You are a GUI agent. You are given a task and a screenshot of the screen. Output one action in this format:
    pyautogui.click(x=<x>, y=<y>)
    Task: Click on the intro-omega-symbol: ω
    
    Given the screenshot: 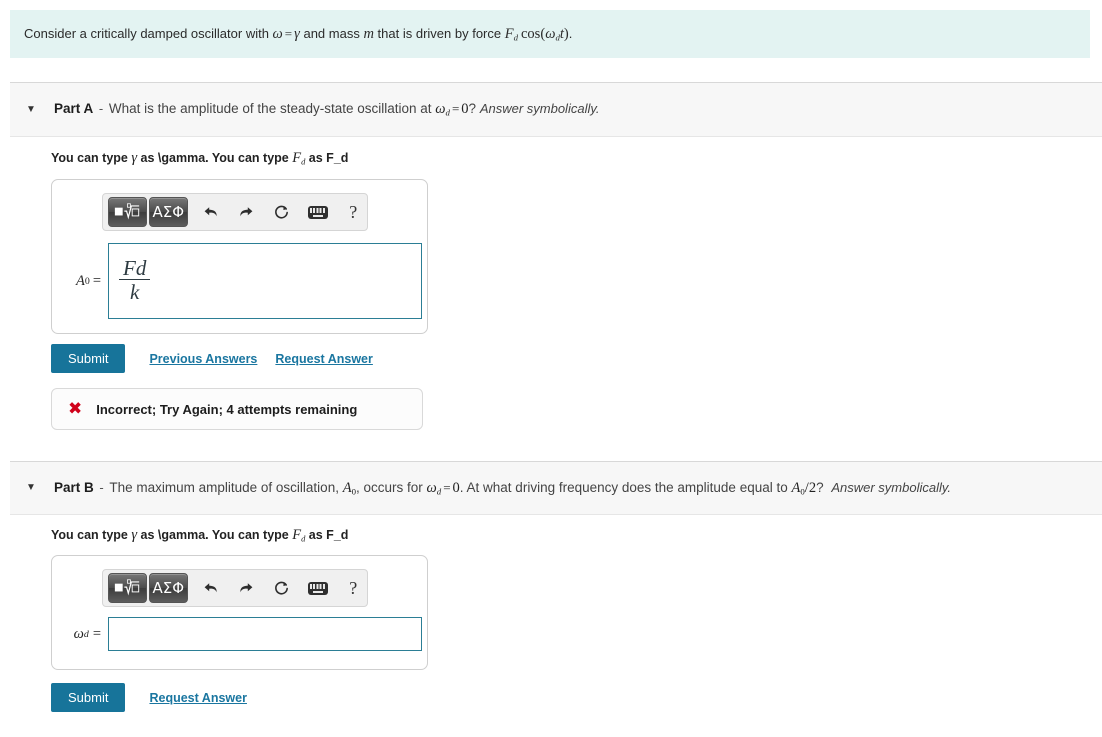 What is the action you would take?
    pyautogui.click(x=277, y=33)
    